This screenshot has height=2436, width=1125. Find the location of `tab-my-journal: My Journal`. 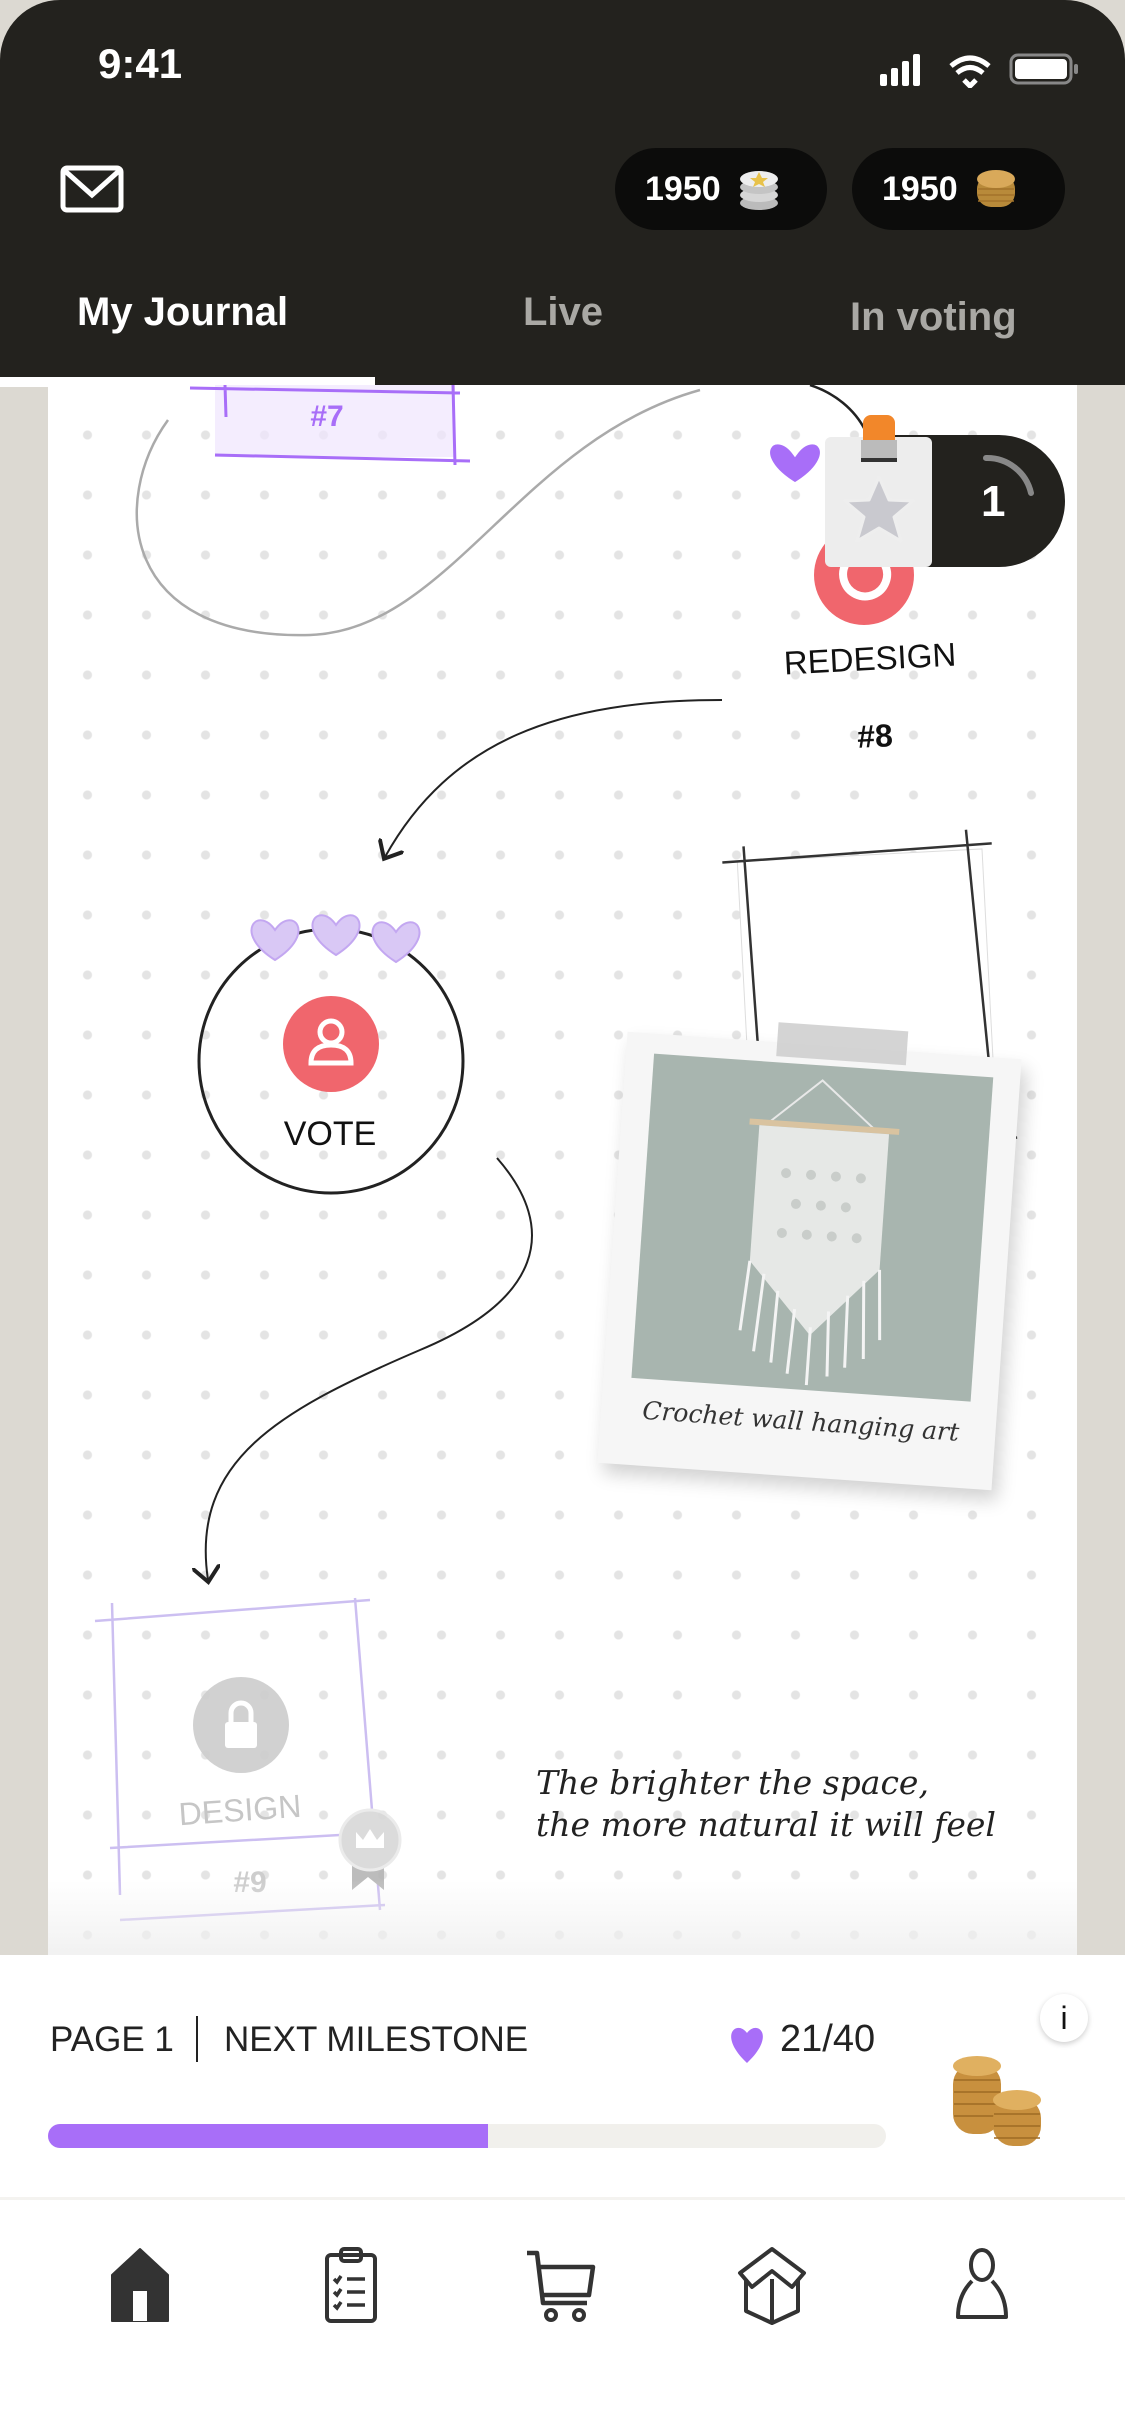

tab-my-journal: My Journal is located at coordinates (182, 312).